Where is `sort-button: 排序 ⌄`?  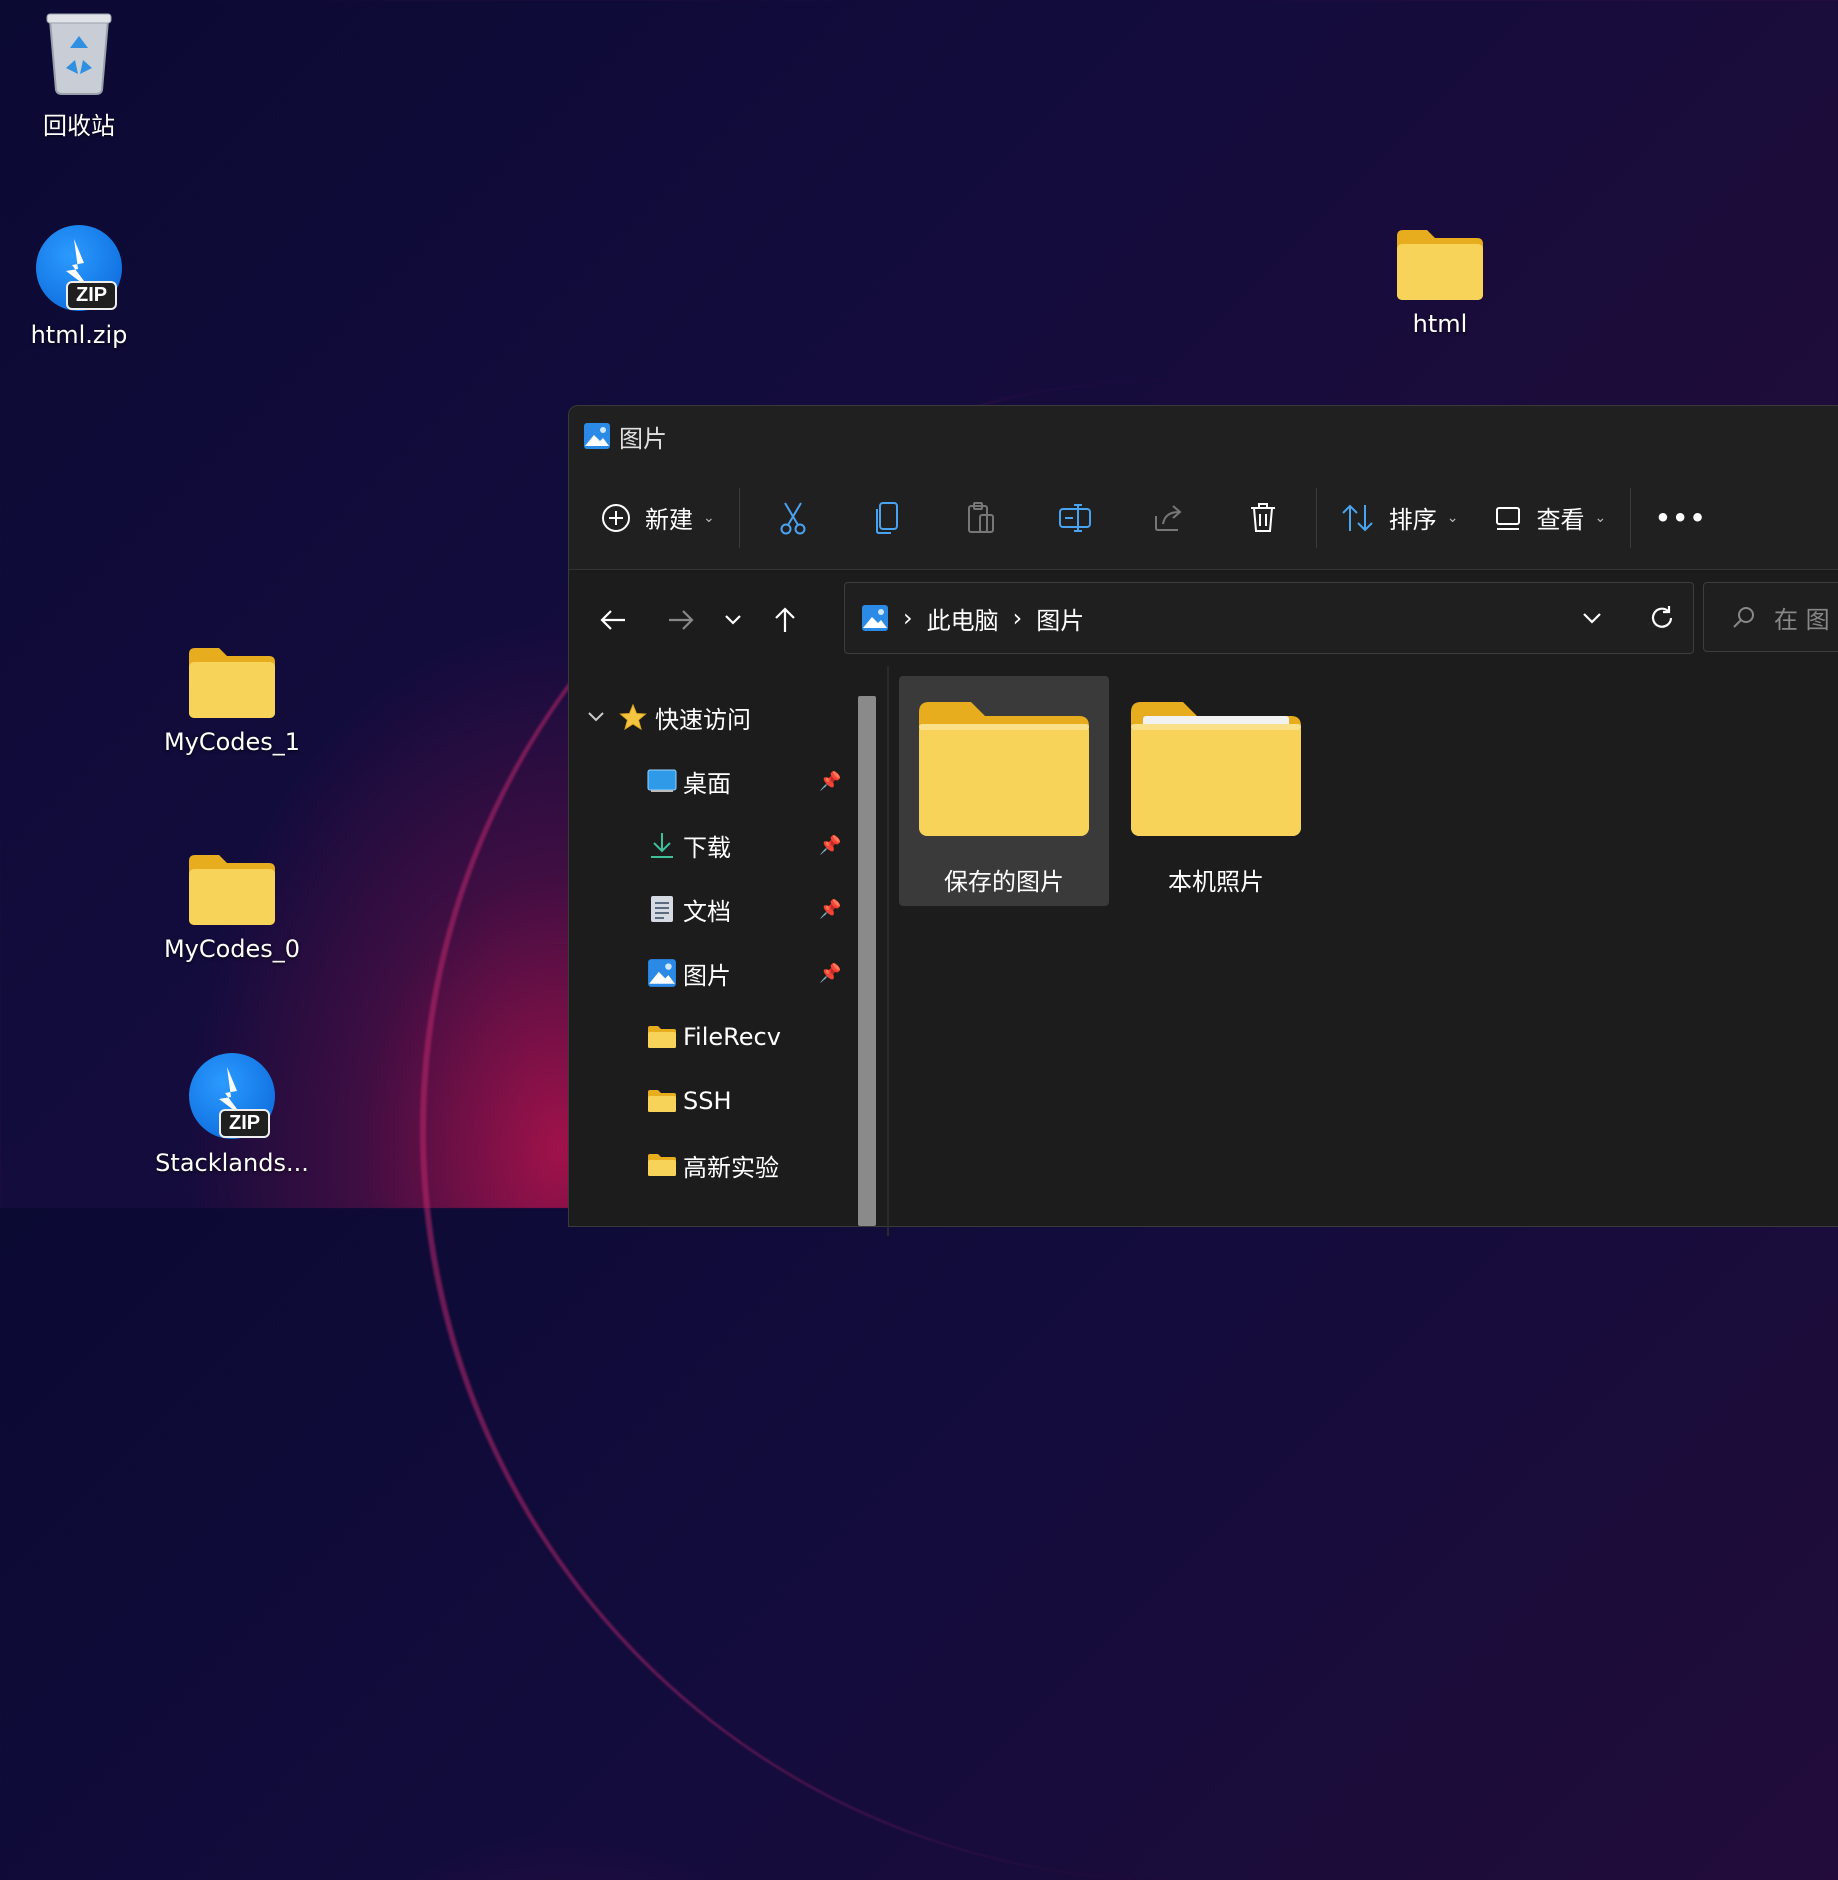
sort-button: 排序 ⌄ is located at coordinates (1400, 518).